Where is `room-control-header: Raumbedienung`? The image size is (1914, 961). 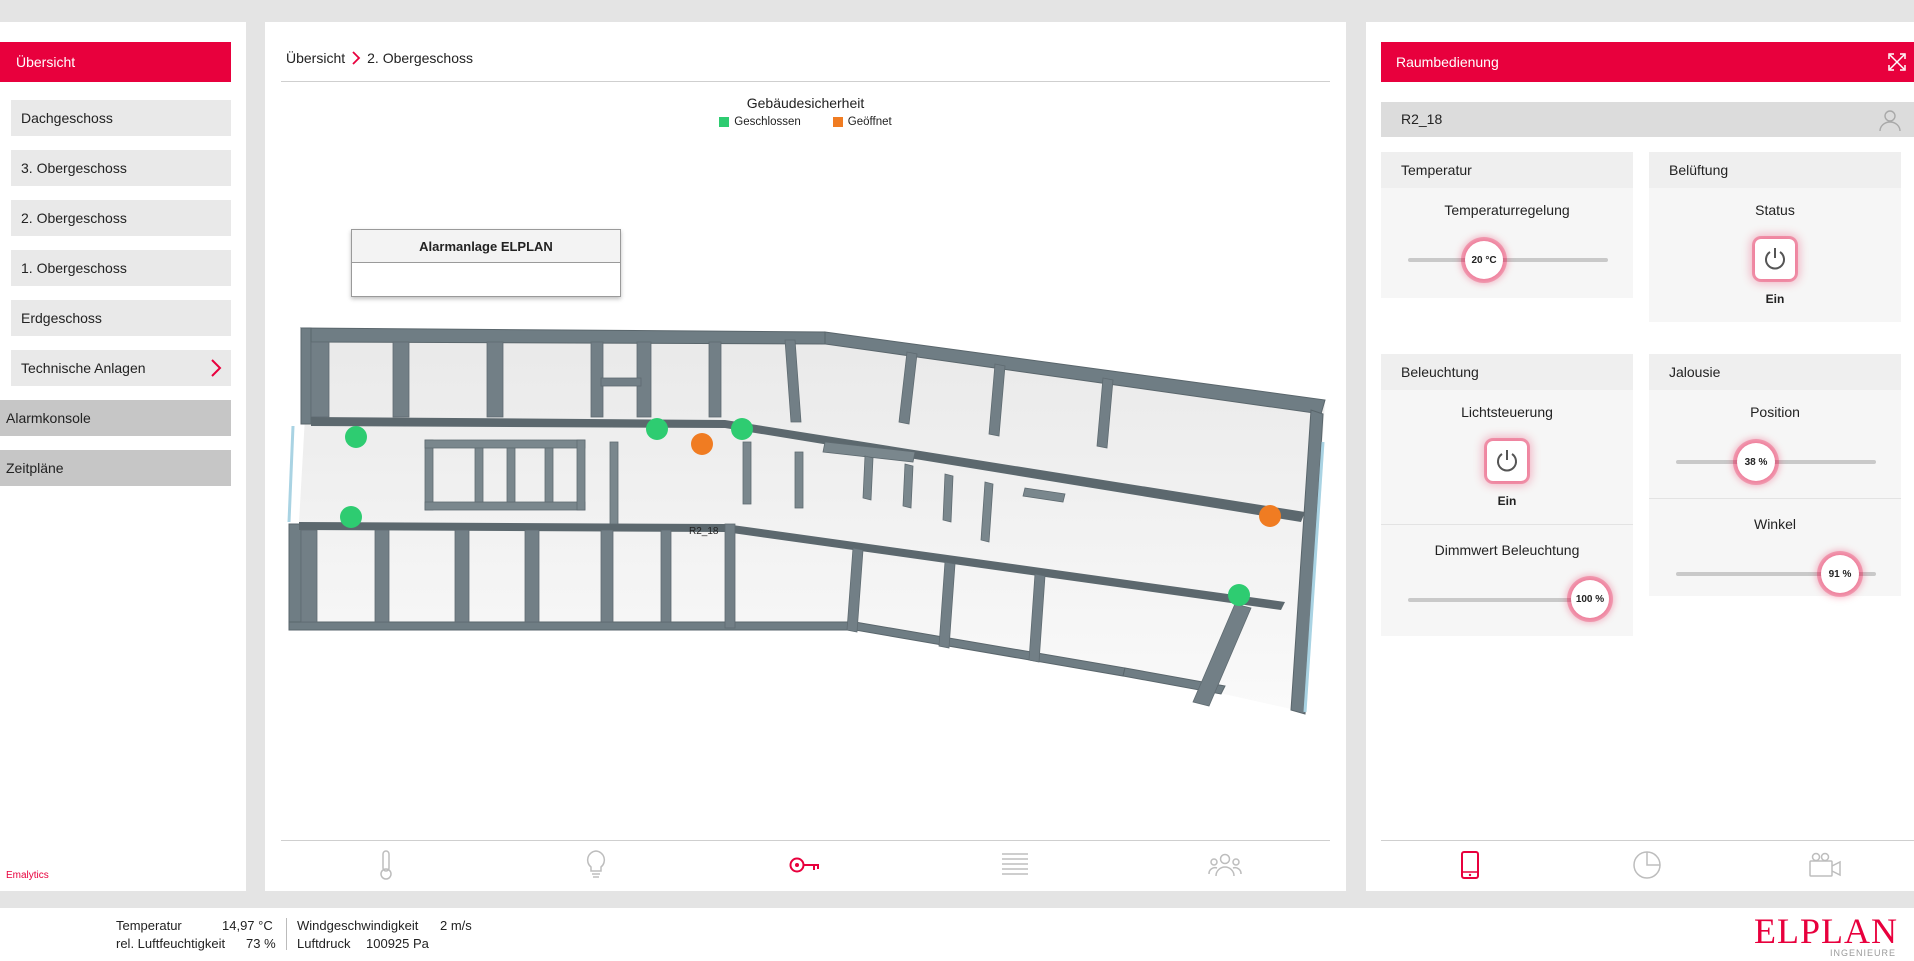
room-control-header: Raumbedienung is located at coordinates (1647, 62).